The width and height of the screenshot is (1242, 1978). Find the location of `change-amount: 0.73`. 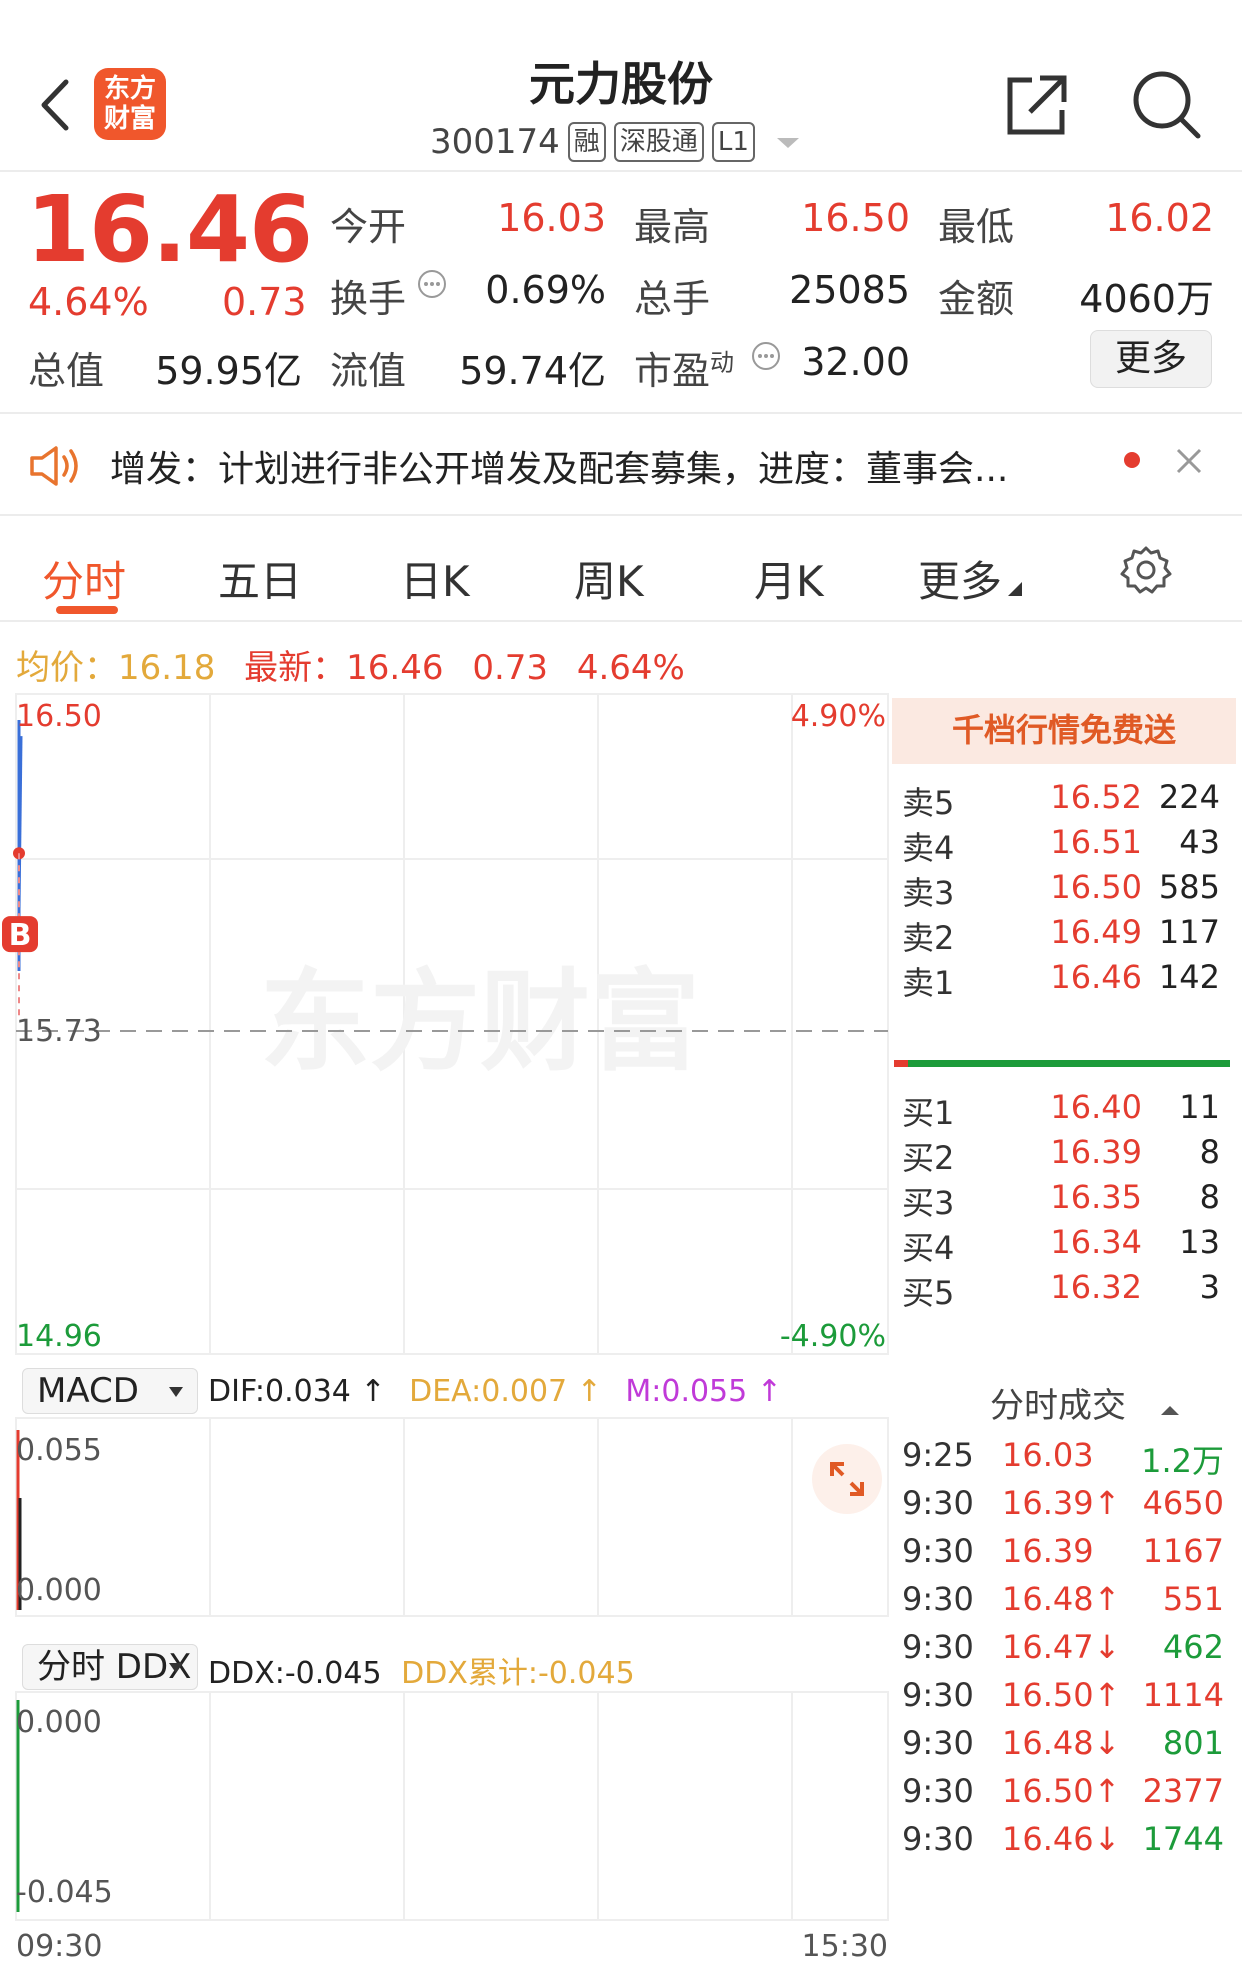

change-amount: 0.73 is located at coordinates (264, 302).